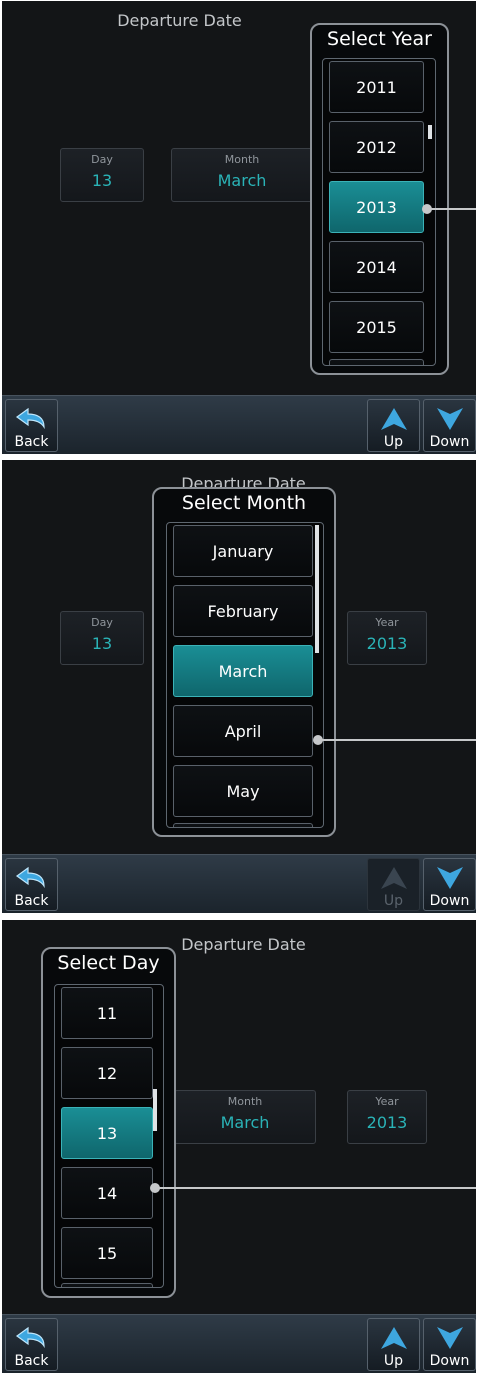  I want to click on select-year-popup: Select Year 2011 2012 2013 2014 2015, so click(379, 199).